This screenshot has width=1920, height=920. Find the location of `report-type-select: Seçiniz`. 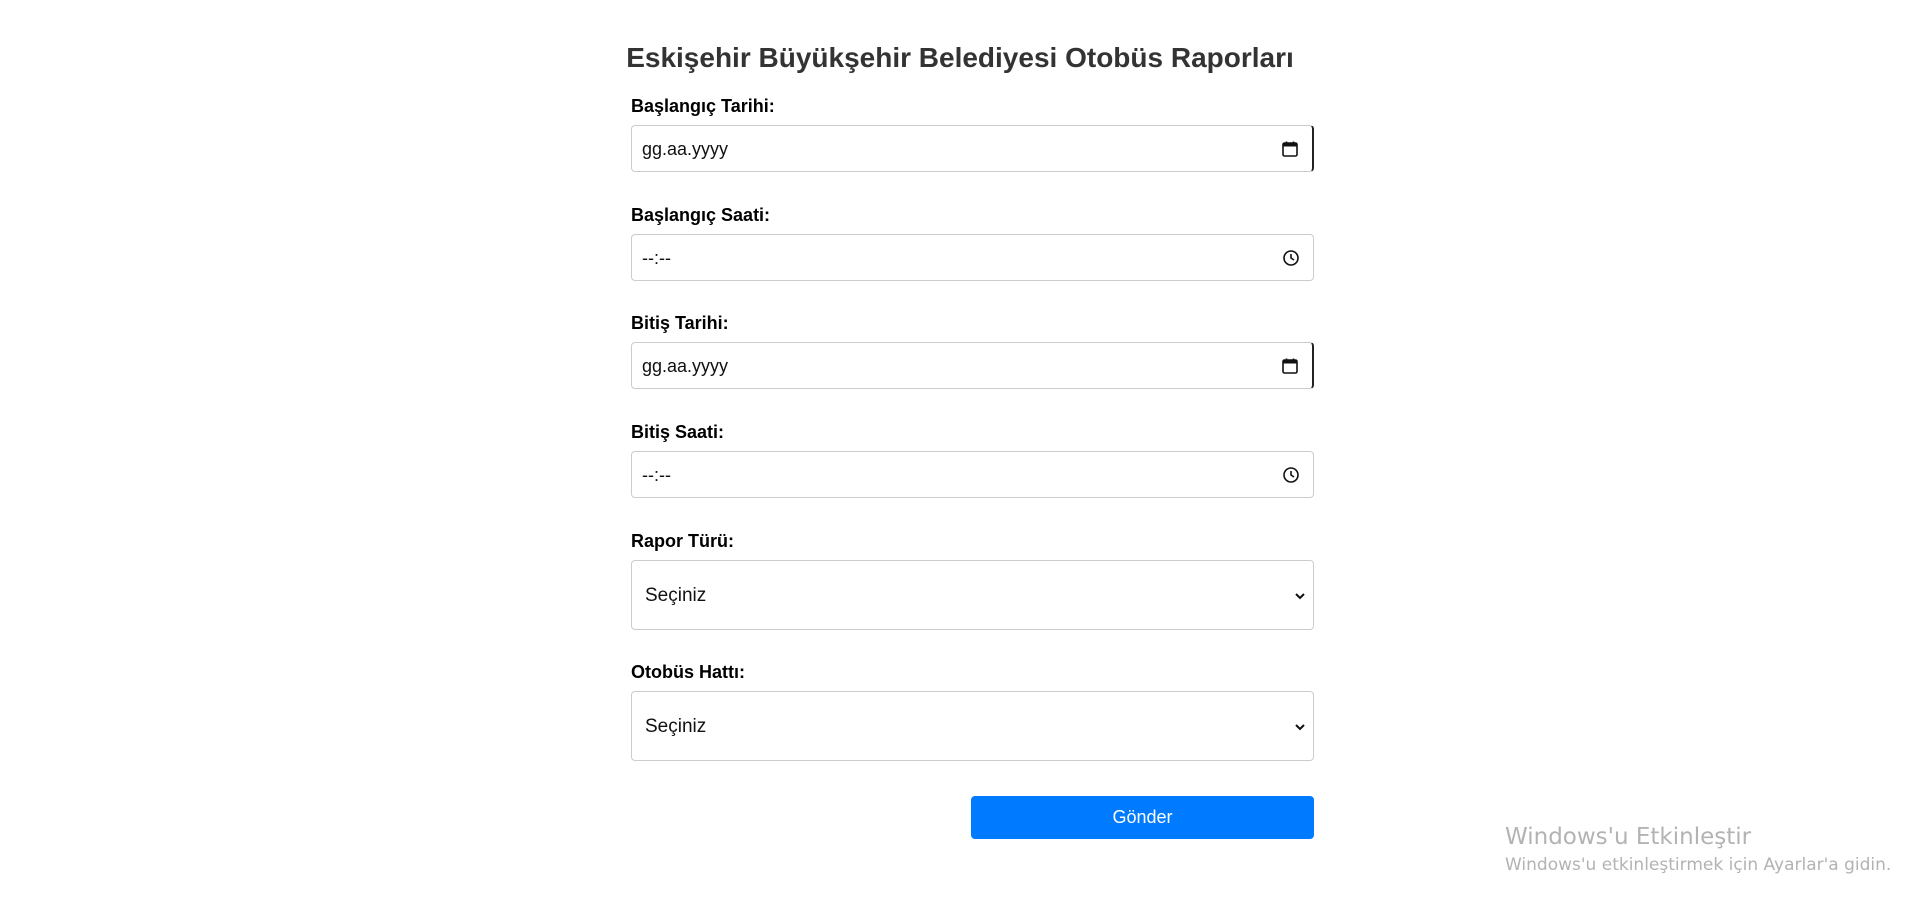

report-type-select: Seçiniz is located at coordinates (972, 595).